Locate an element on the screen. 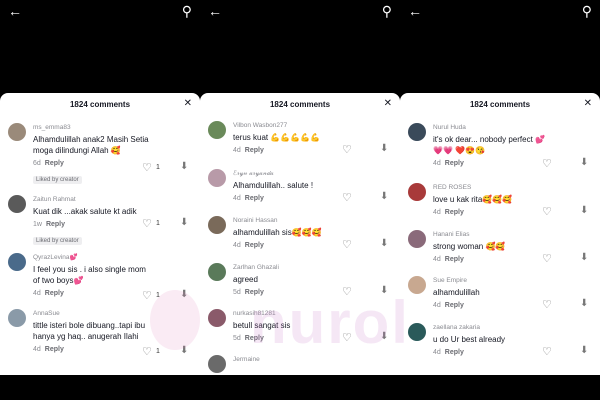  bottom-bar is located at coordinates (100, 387).